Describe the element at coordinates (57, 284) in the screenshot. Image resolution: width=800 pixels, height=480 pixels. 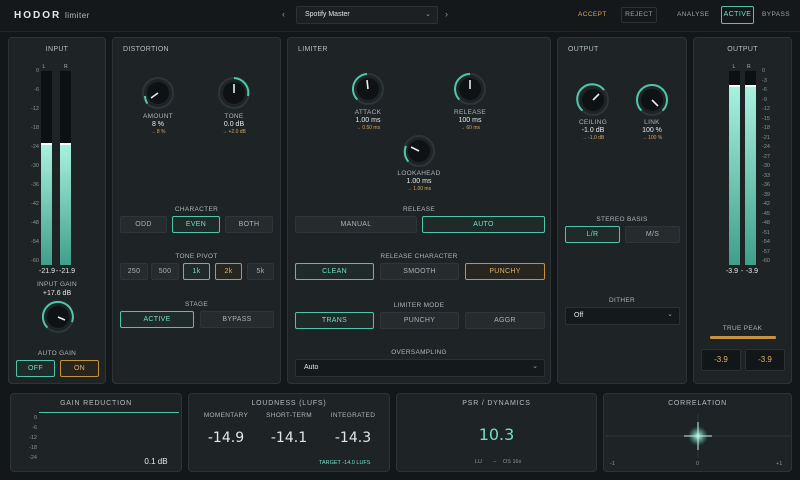
I see `input-gain-label: INPUT GAIN` at that location.